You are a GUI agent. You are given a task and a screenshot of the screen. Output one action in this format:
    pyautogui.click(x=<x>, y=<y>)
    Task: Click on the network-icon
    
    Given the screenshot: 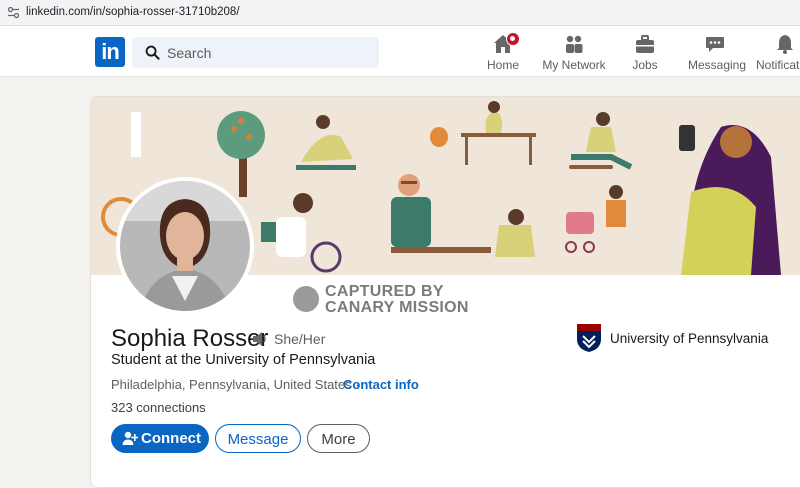 What is the action you would take?
    pyautogui.click(x=574, y=44)
    